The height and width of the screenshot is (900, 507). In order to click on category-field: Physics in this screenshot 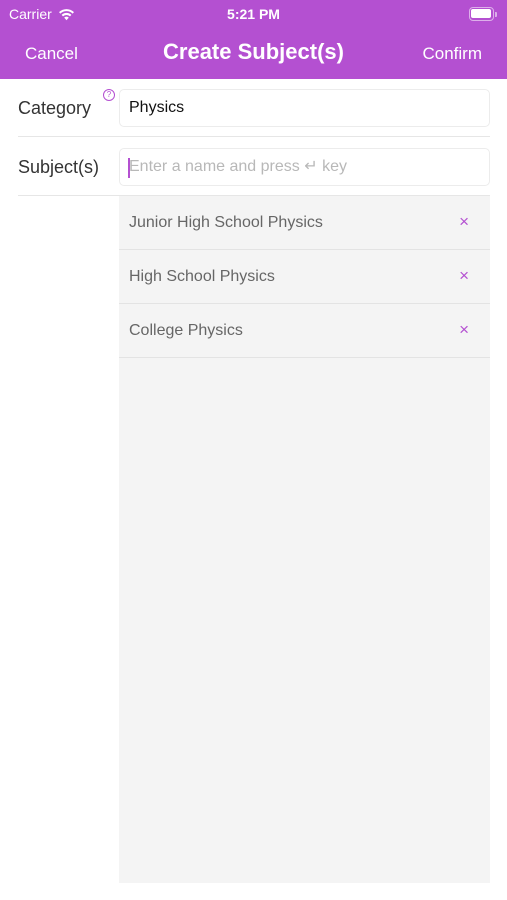, I will do `click(304, 108)`.